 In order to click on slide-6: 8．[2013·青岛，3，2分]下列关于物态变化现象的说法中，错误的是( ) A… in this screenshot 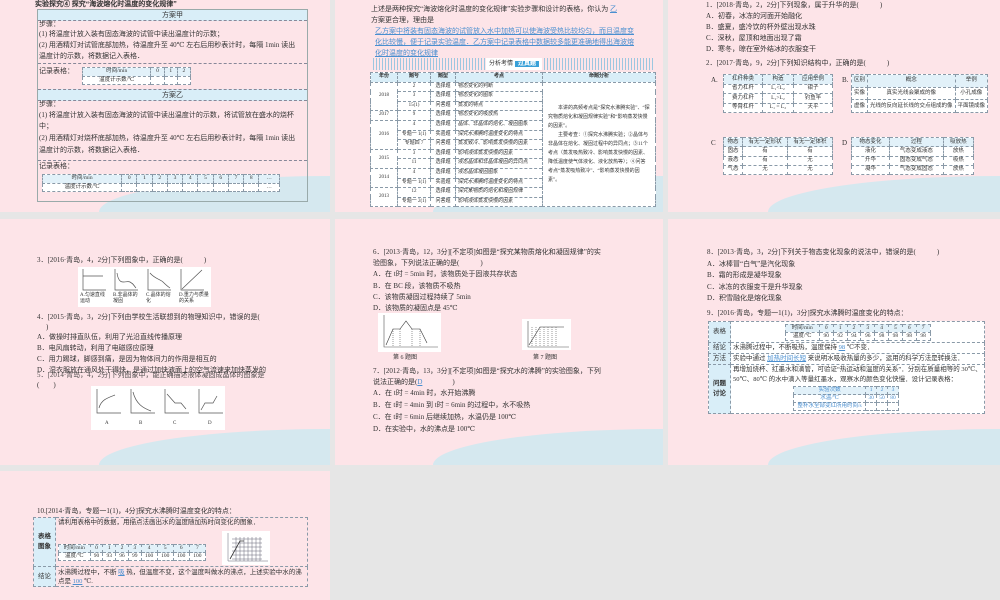, I will do `click(834, 342)`.